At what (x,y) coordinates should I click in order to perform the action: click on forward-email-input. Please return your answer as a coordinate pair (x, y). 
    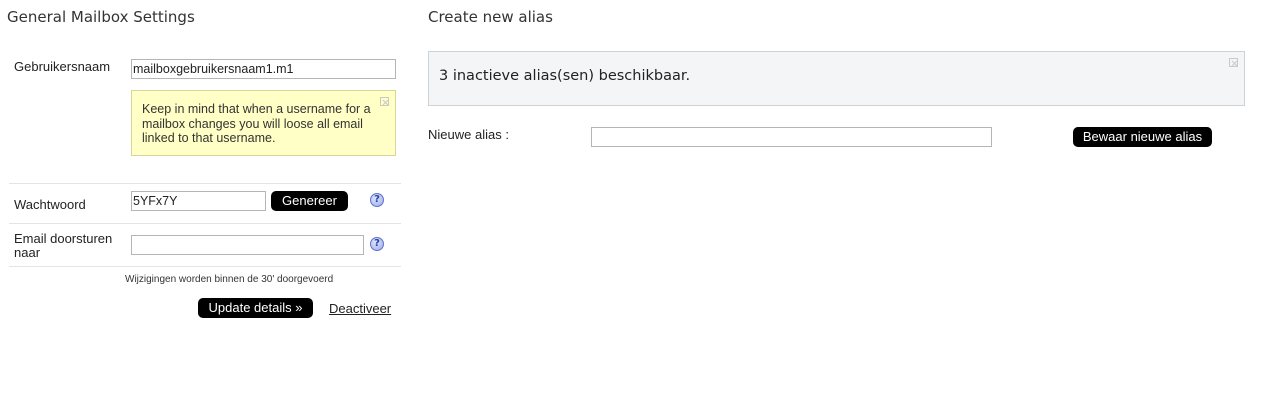
    Looking at the image, I should click on (247, 245).